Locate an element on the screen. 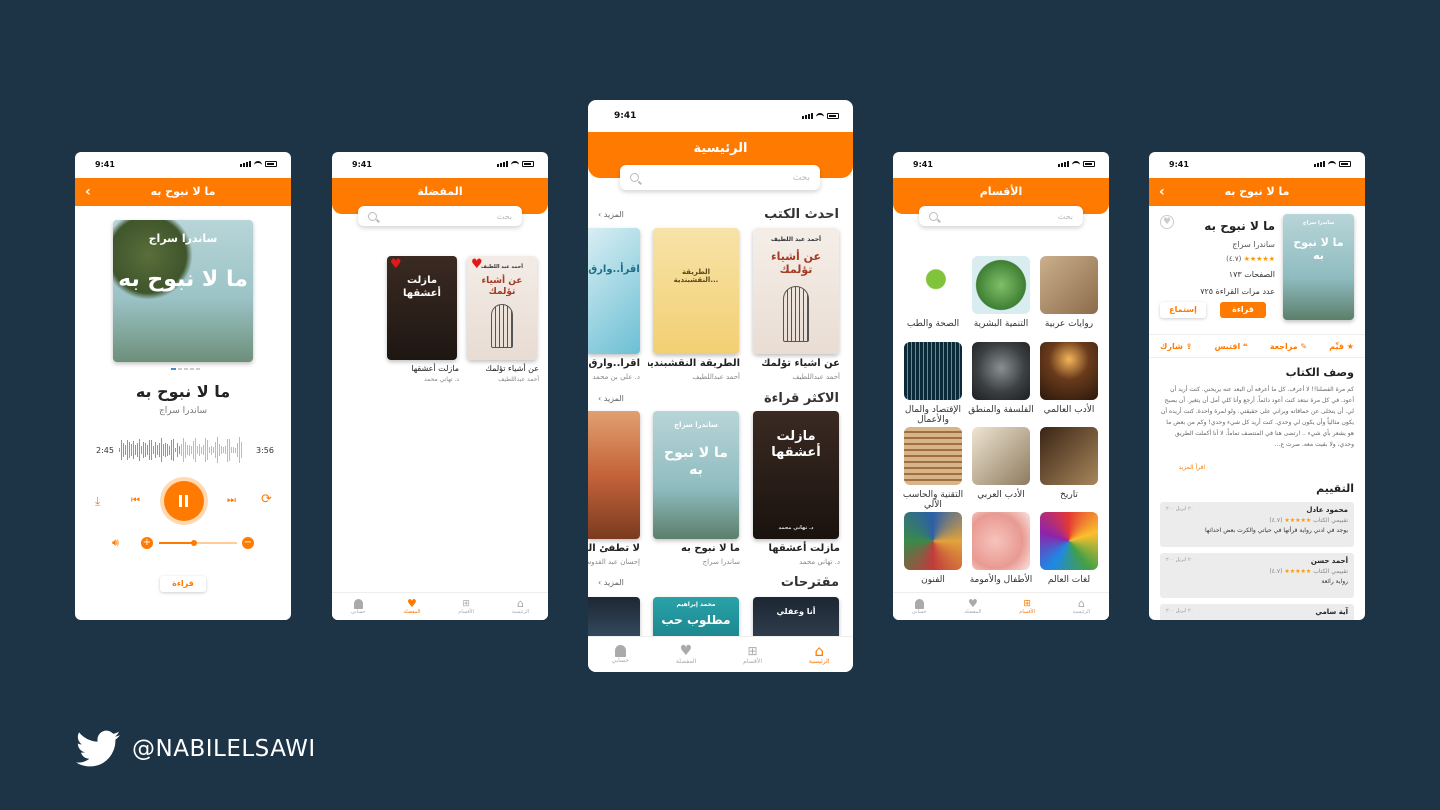 This screenshot has height=810, width=1440. books-stack-photo-icon is located at coordinates (933, 456).